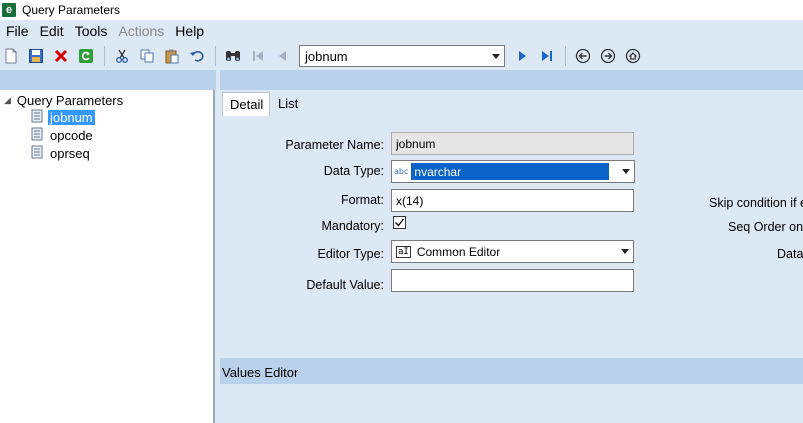 This screenshot has height=423, width=803. Describe the element at coordinates (141, 31) in the screenshot. I see `menu-actions: Actions` at that location.